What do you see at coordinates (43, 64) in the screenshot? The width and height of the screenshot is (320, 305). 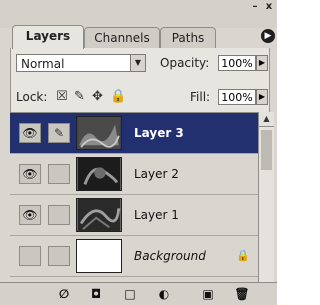 I see `blend-mode-value: Normal` at bounding box center [43, 64].